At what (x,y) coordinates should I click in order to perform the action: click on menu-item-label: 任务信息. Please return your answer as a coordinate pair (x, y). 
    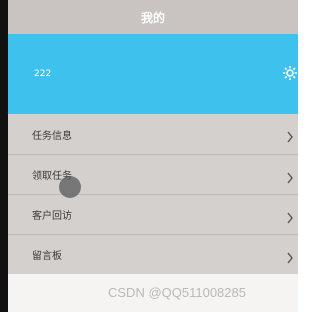
    Looking at the image, I should click on (52, 136).